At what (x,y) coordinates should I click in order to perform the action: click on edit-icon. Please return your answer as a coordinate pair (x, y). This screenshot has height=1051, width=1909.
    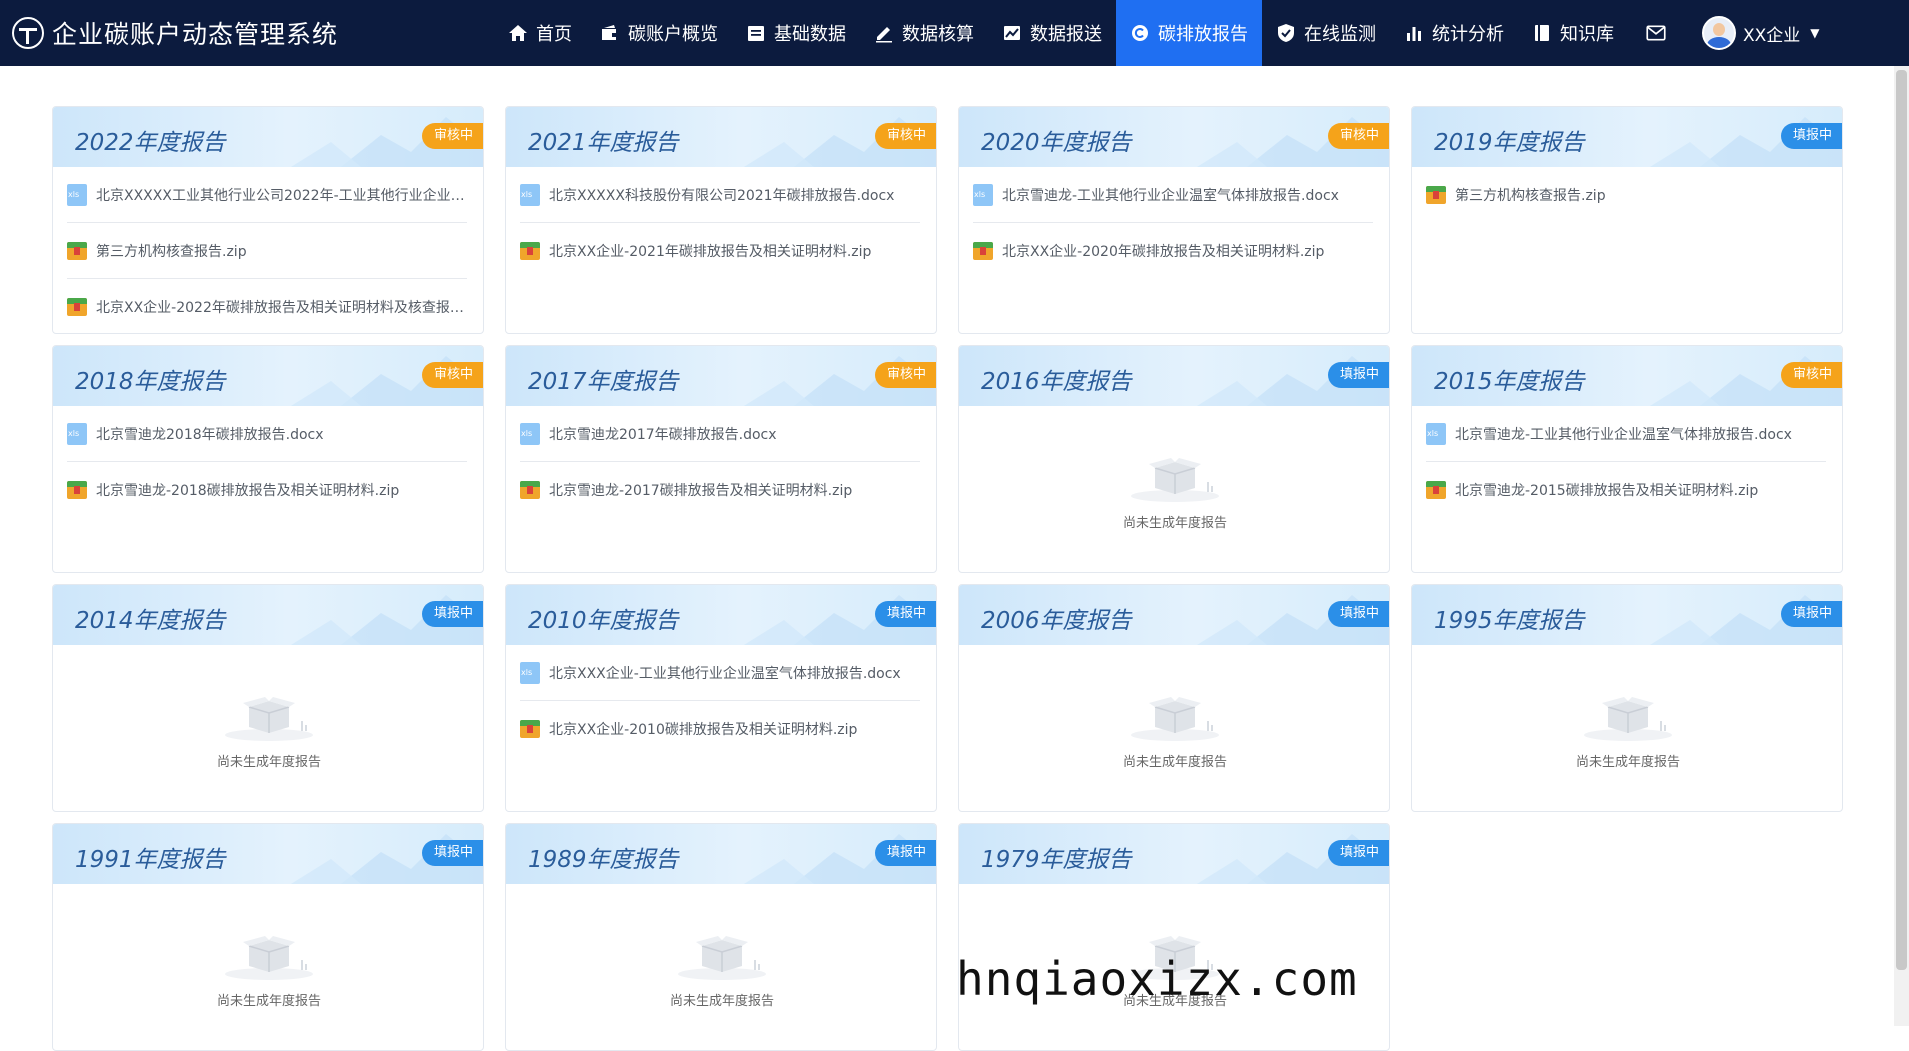
    Looking at the image, I should click on (884, 33).